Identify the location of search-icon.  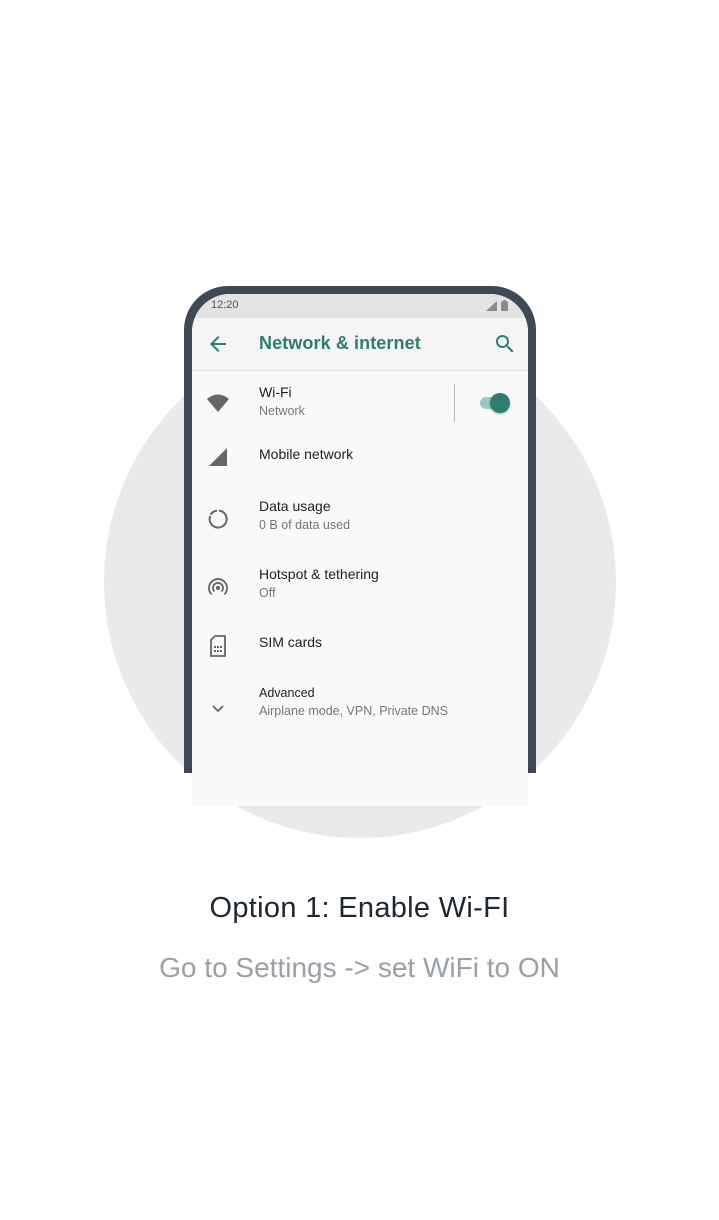
(505, 344).